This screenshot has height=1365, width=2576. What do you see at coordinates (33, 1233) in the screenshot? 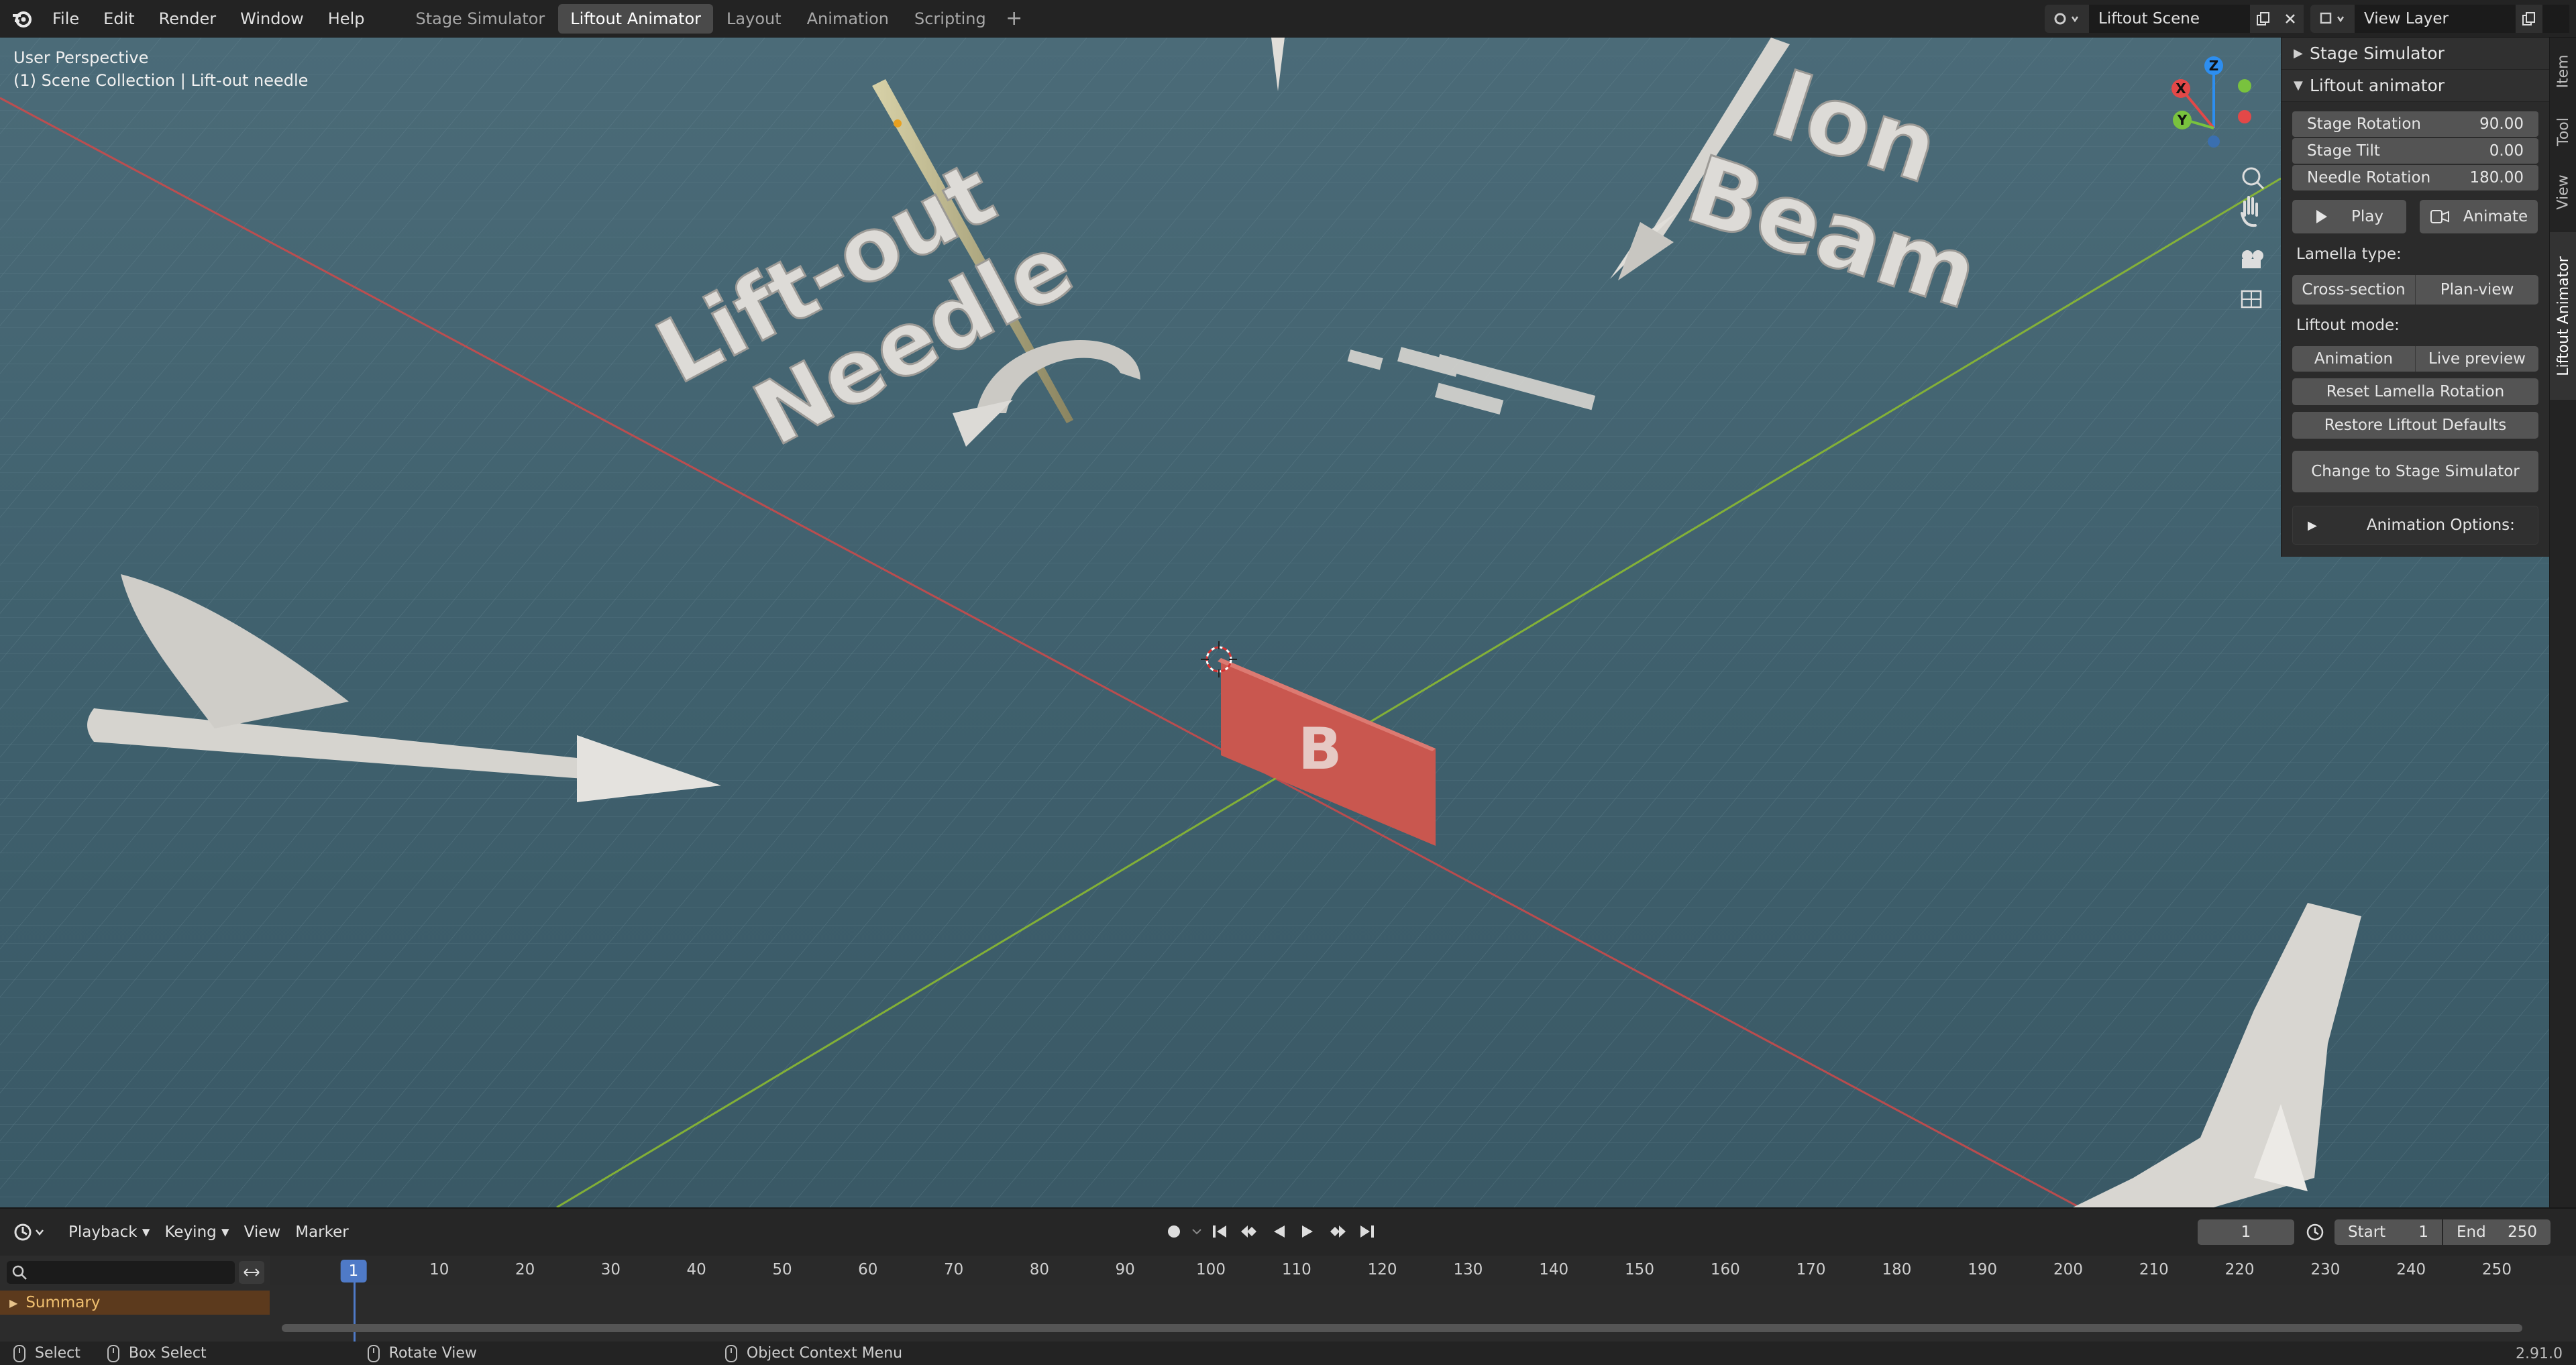
I see `editor-type-icon` at bounding box center [33, 1233].